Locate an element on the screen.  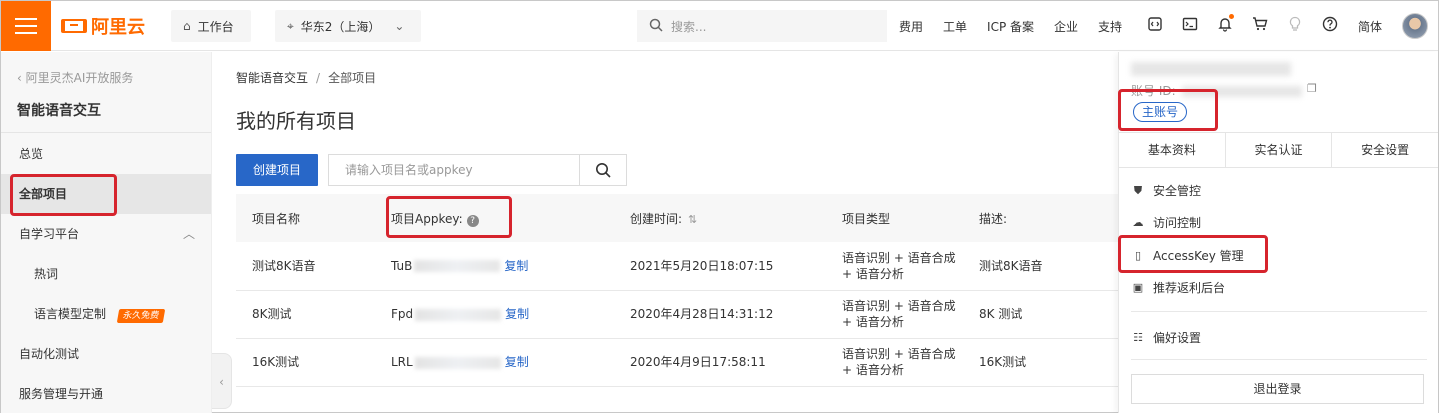
brand-name: 阿里云 is located at coordinates (118, 27).